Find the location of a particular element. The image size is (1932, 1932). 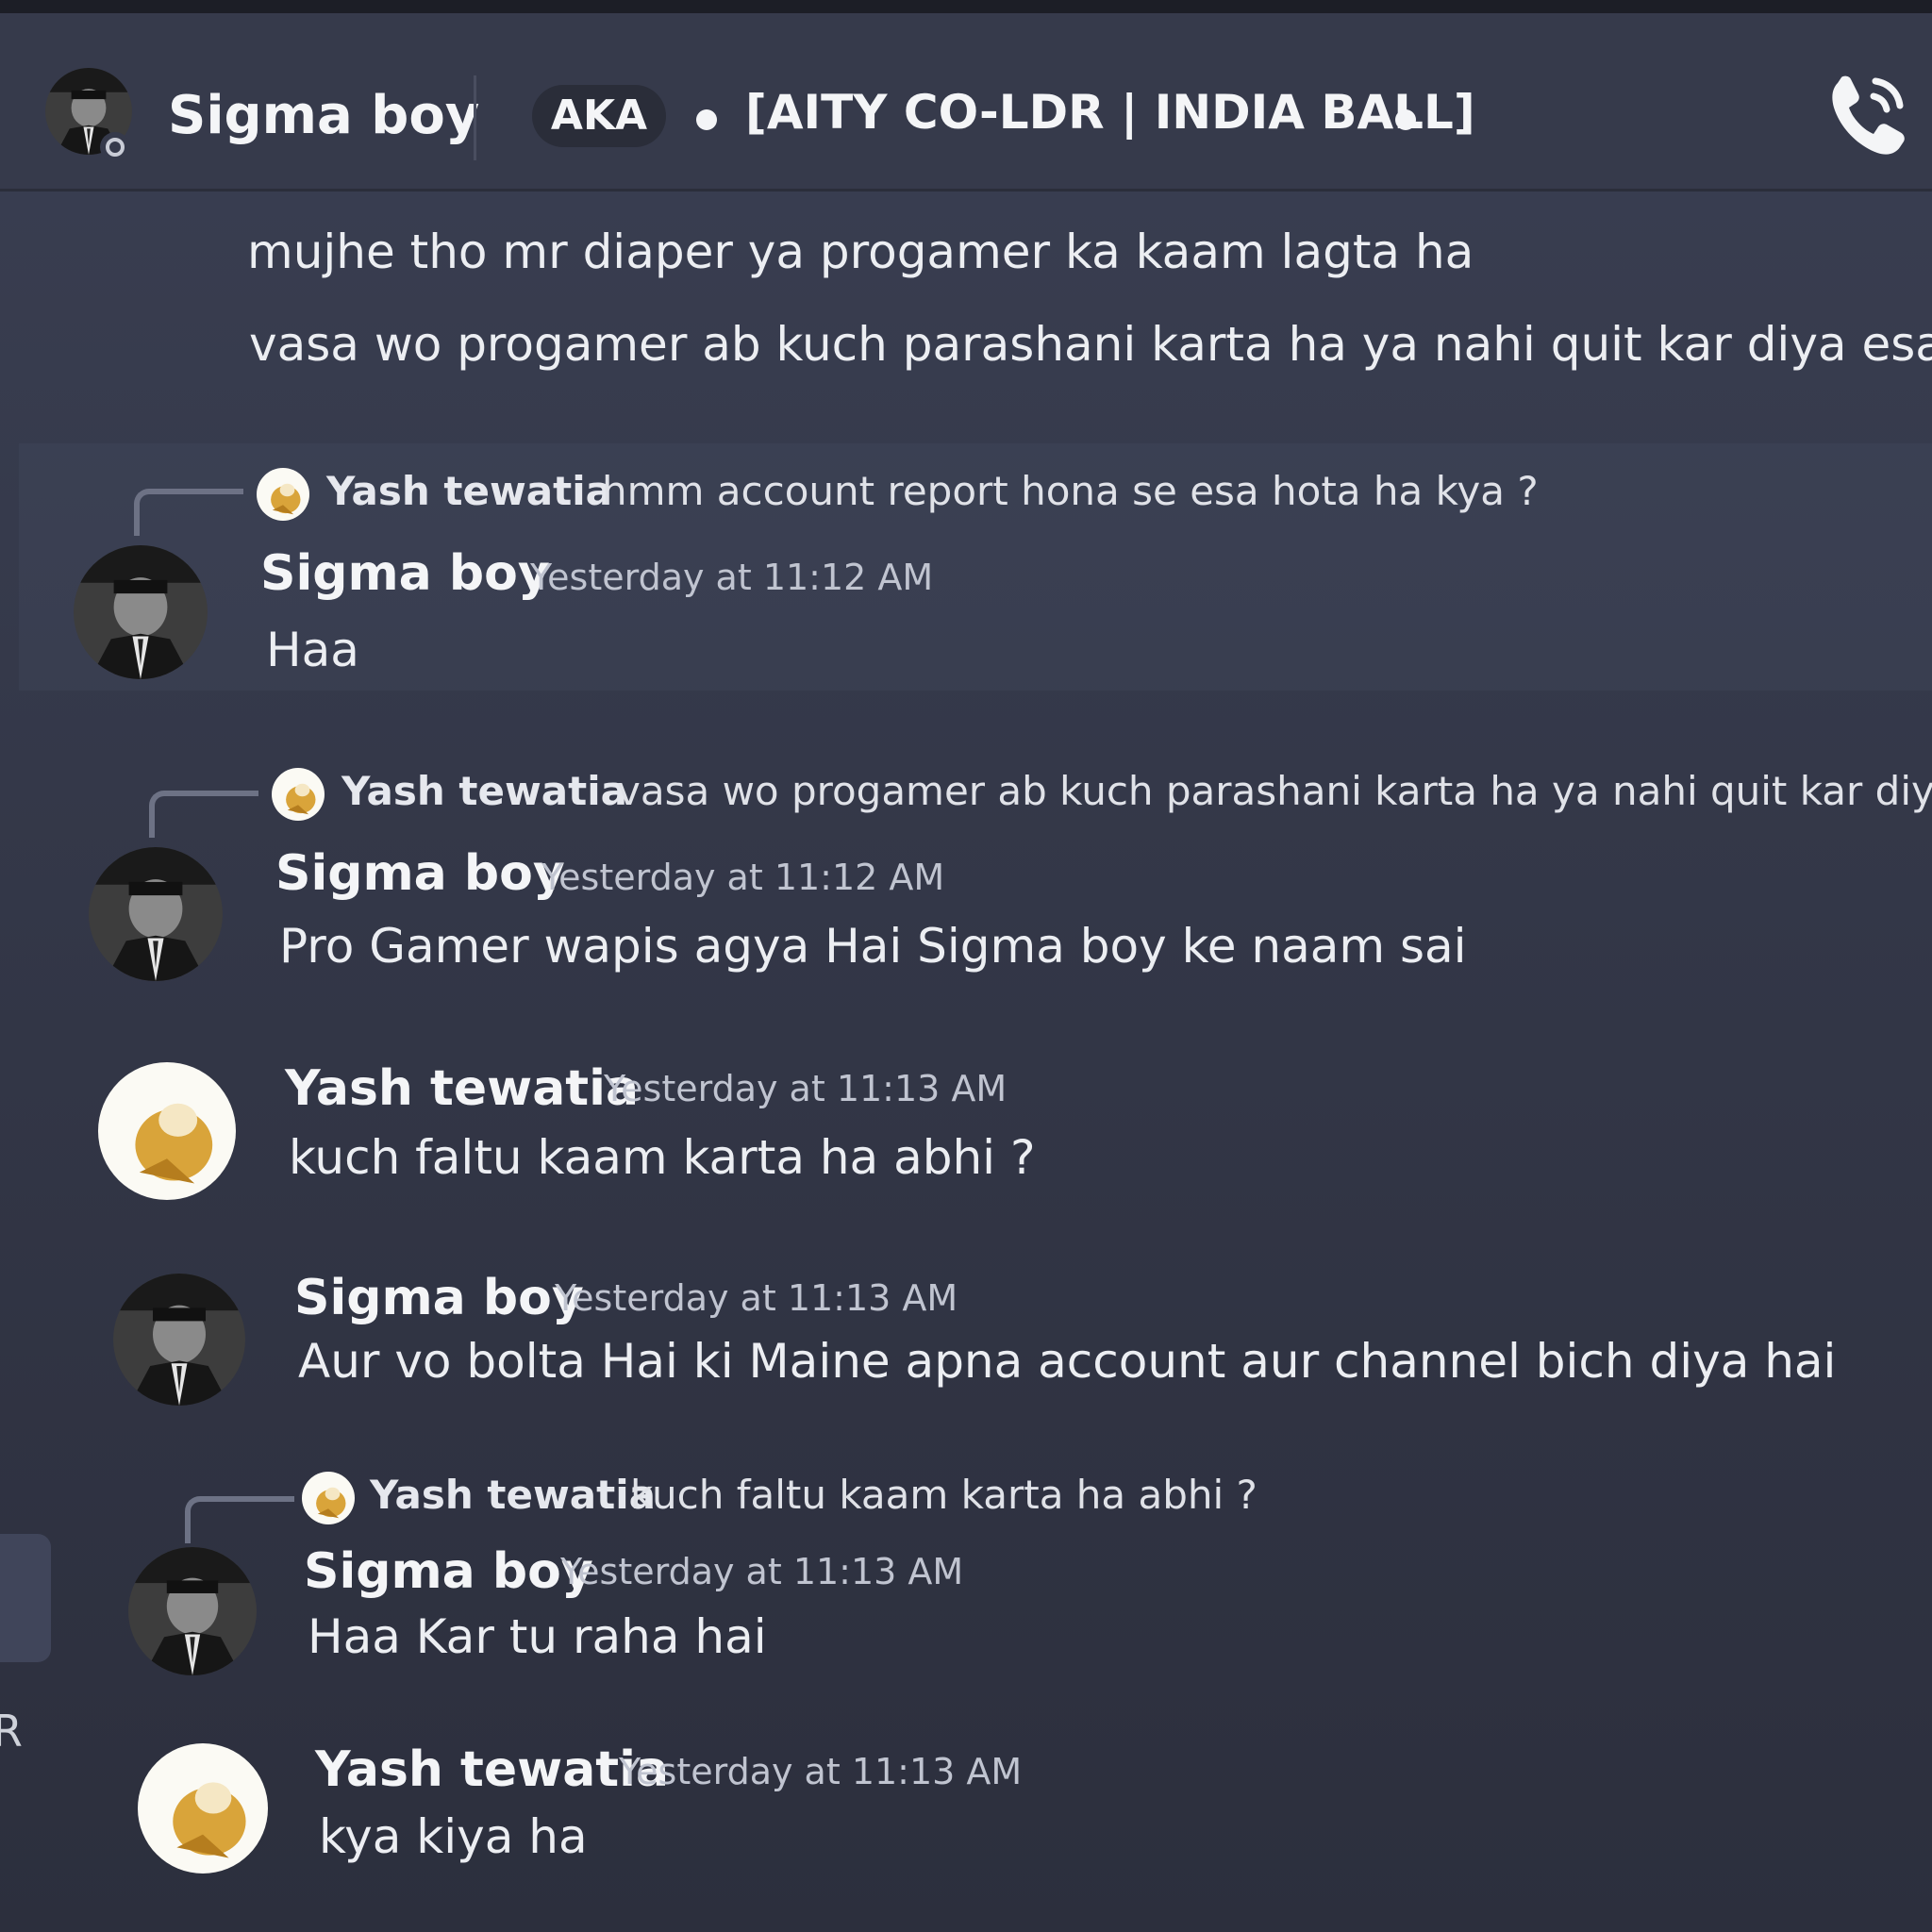

sidebar-edge-text: R is located at coordinates (12, 1731).